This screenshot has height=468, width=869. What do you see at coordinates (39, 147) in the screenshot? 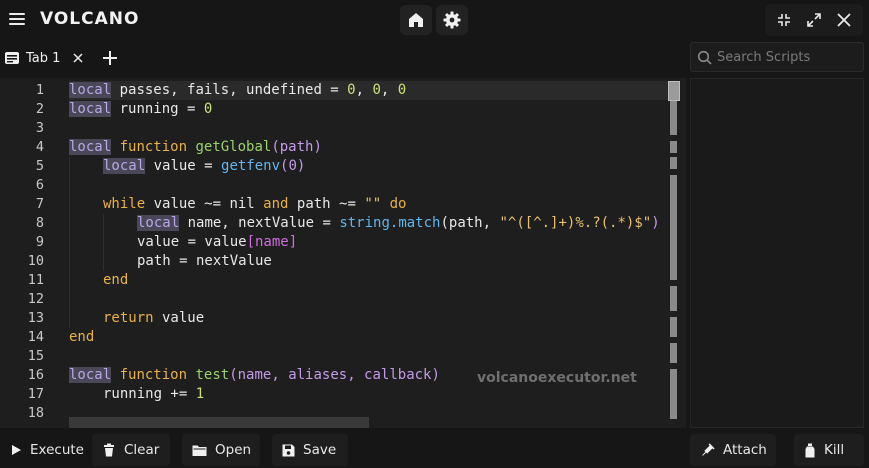
I see `line-number: 4` at bounding box center [39, 147].